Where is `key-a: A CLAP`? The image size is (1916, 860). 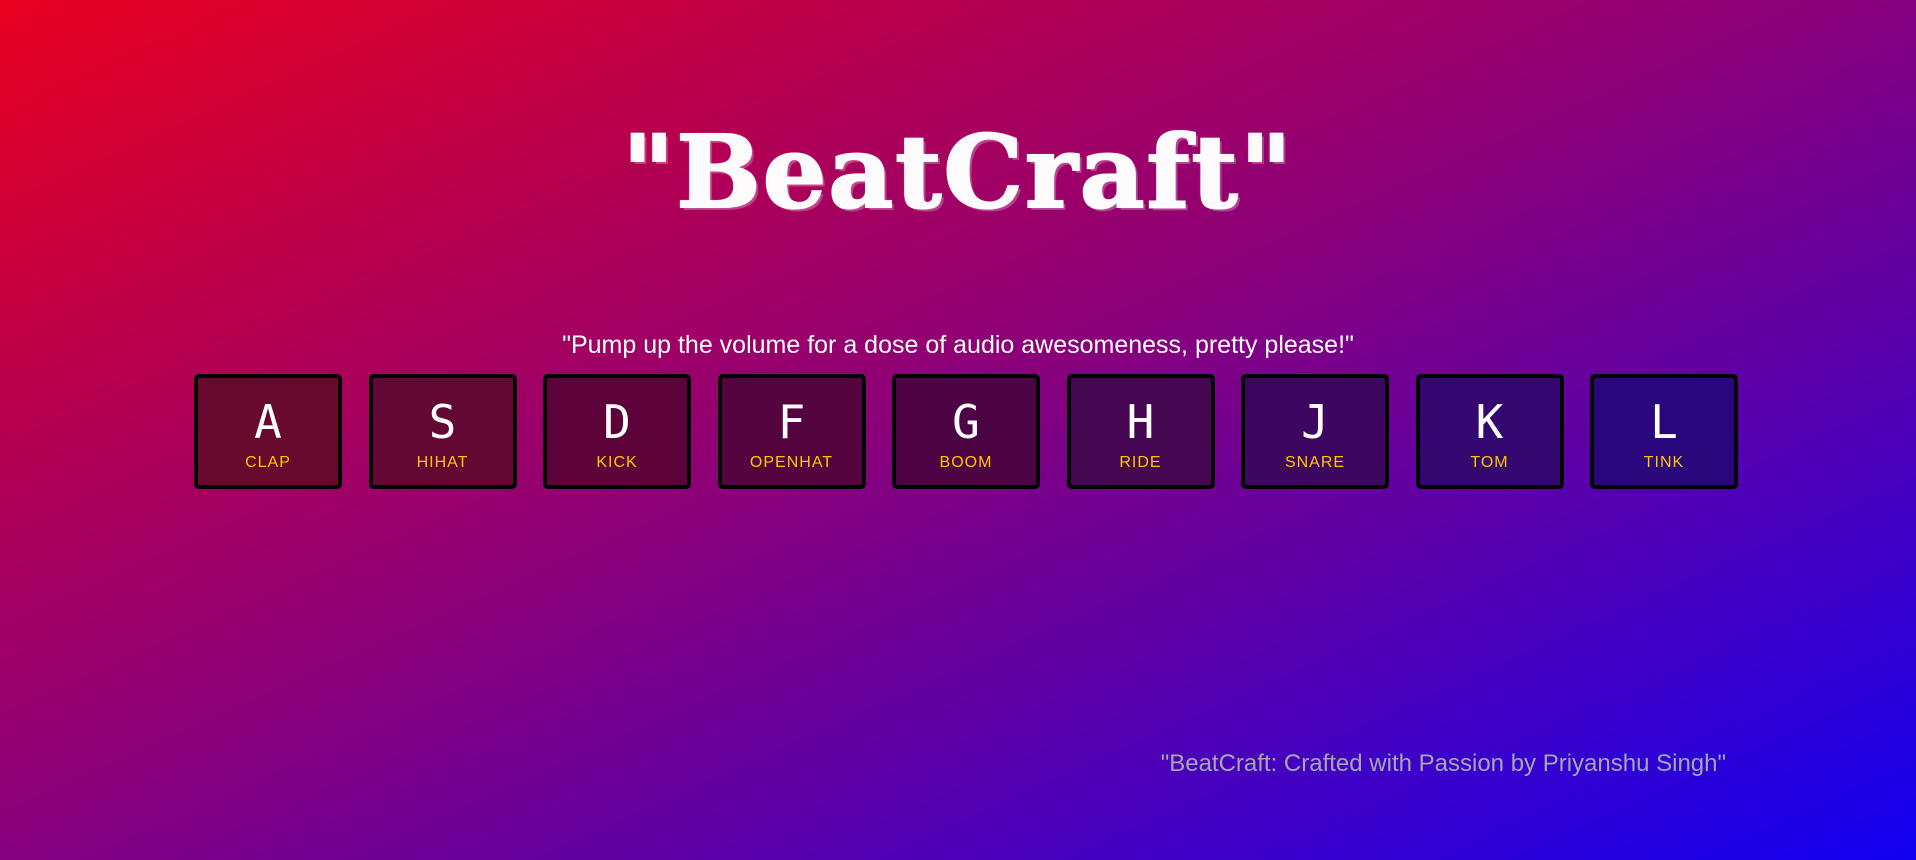 key-a: A CLAP is located at coordinates (268, 431).